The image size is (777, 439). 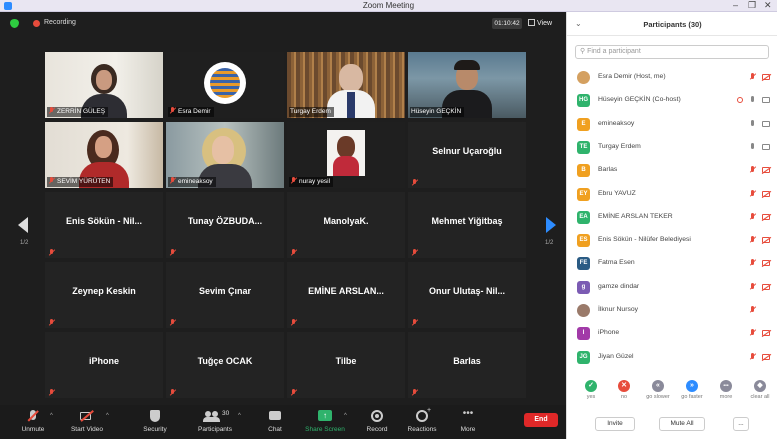 What do you see at coordinates (51, 416) in the screenshot?
I see `audio-options-caret-icon: ^` at bounding box center [51, 416].